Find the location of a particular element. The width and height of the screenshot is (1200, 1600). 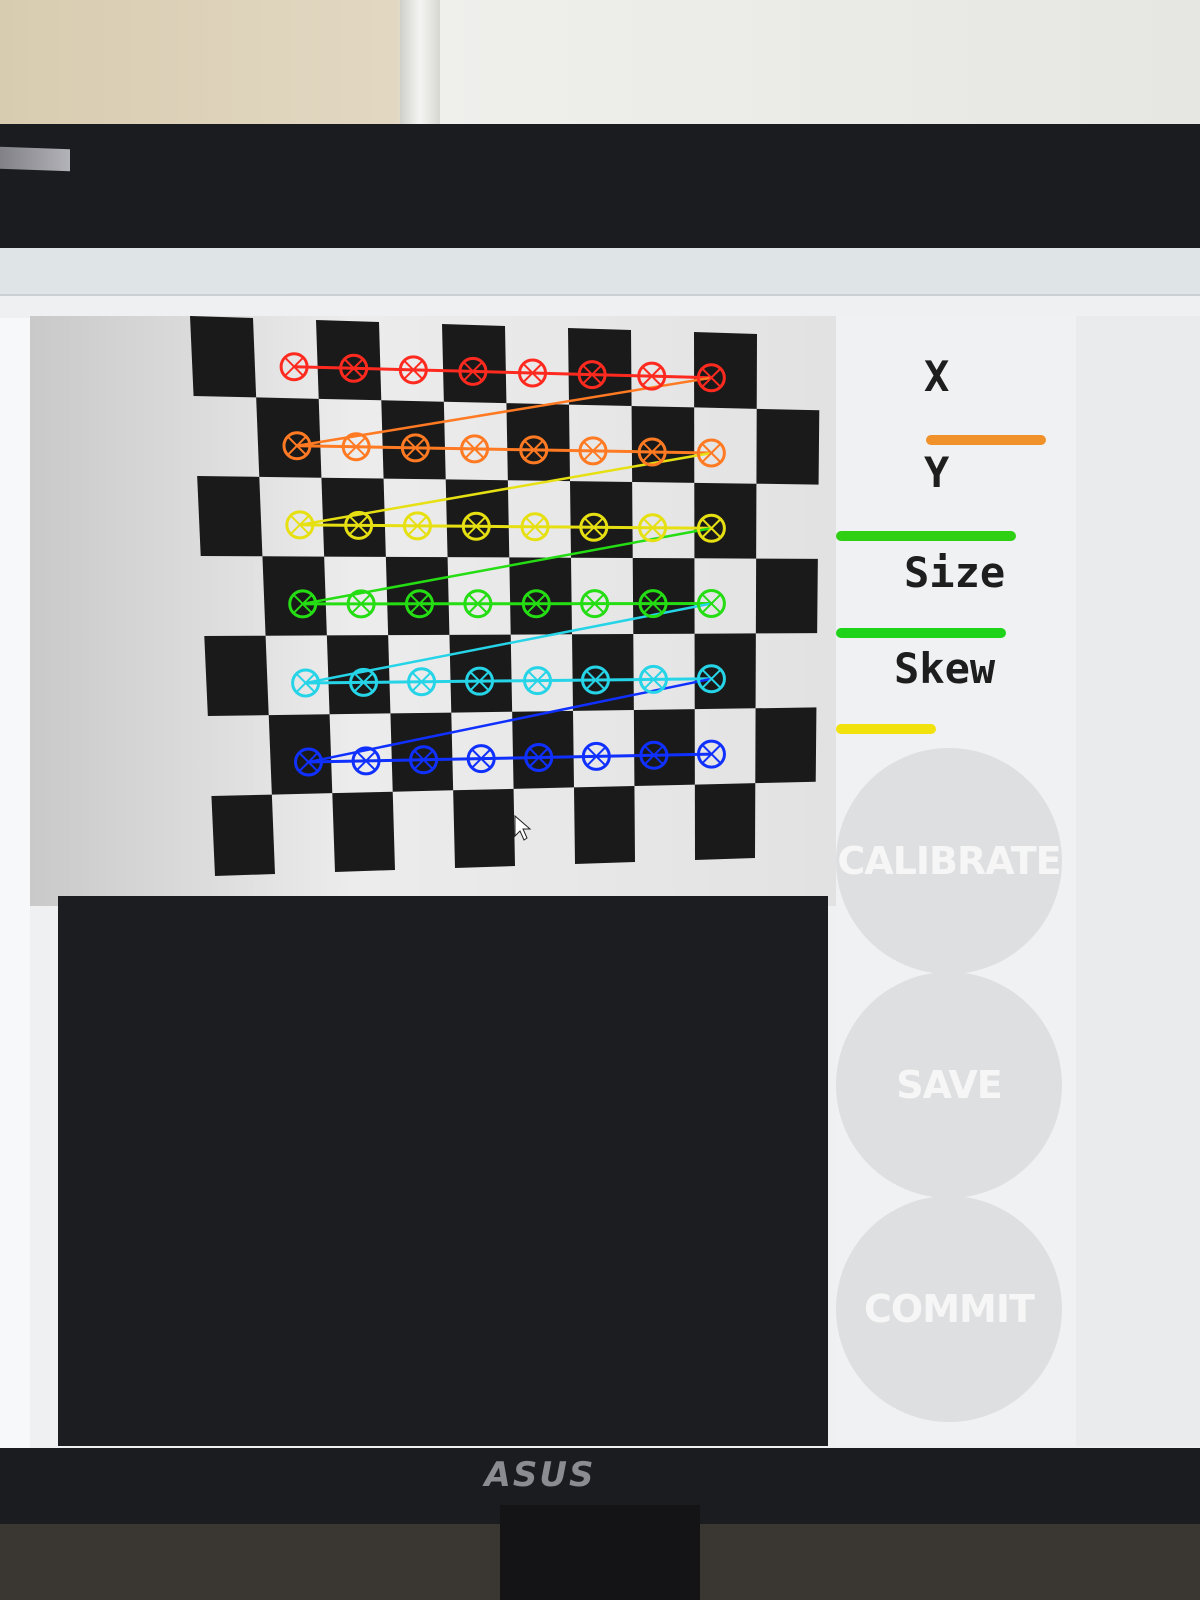

metric-bar-skew is located at coordinates (921, 633).